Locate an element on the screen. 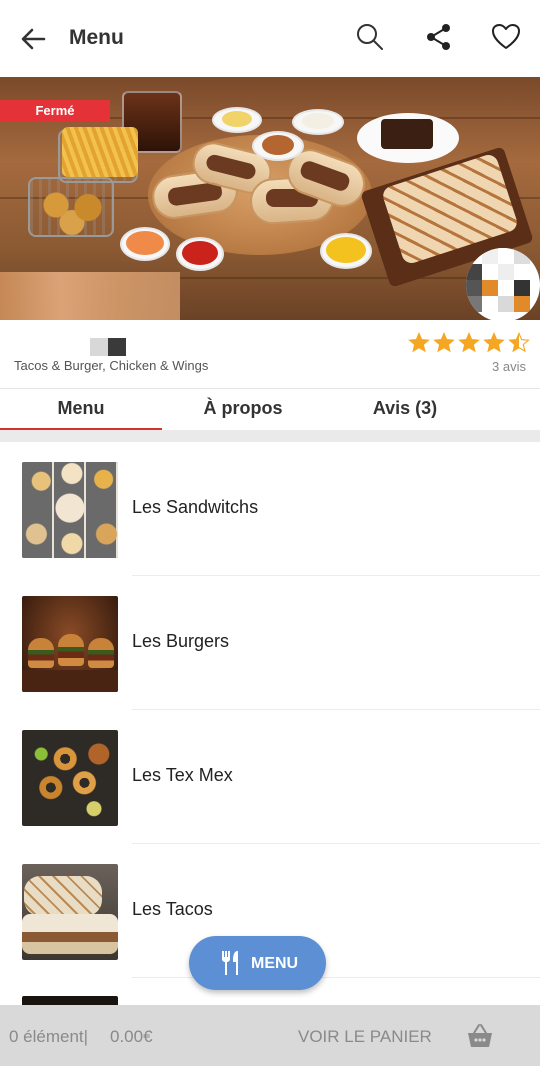  cart-bar: 0 élément| 0.00€ VOIR LE PANIER is located at coordinates (270, 1035).